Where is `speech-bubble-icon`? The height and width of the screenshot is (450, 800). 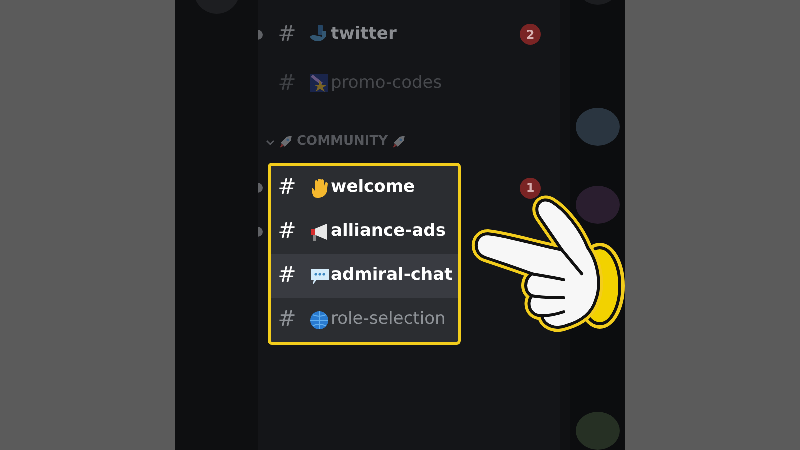 speech-bubble-icon is located at coordinates (319, 276).